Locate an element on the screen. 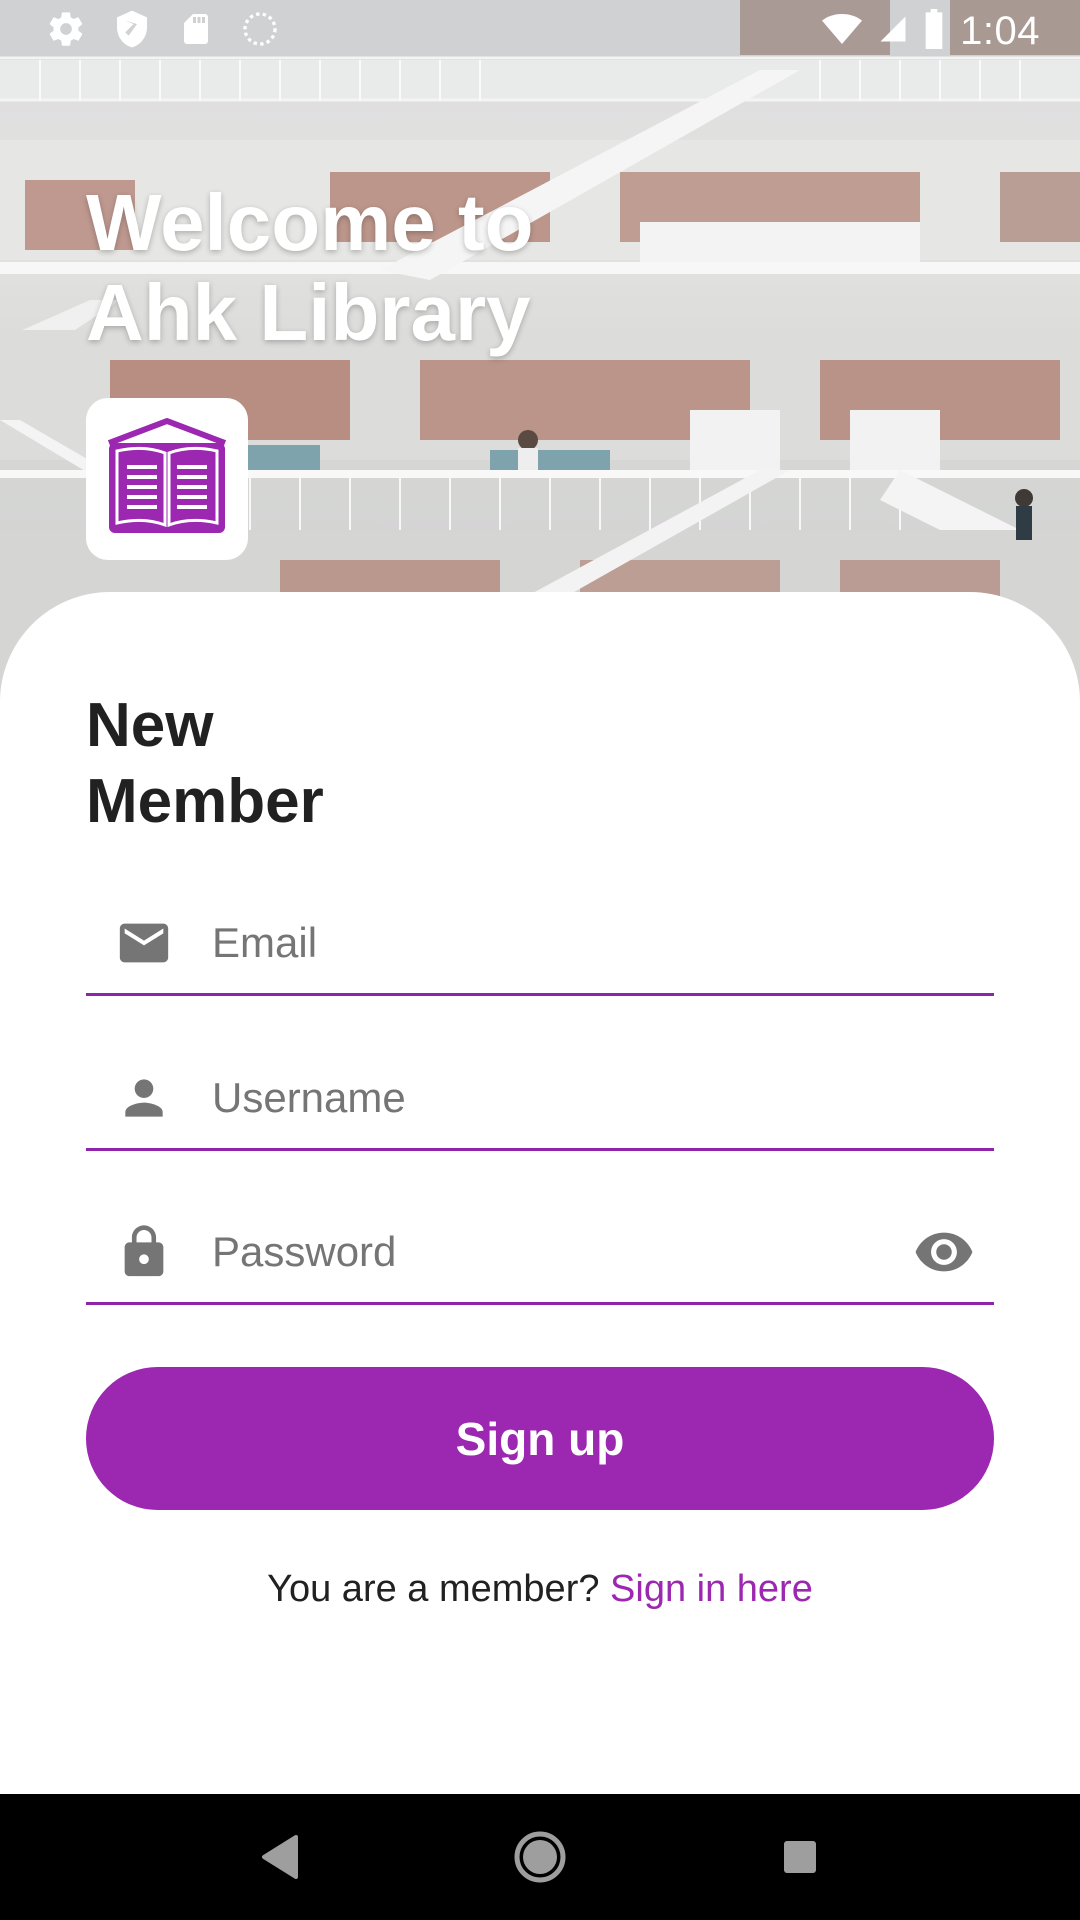 This screenshot has height=1920, width=1080. open-book-icon is located at coordinates (167, 479).